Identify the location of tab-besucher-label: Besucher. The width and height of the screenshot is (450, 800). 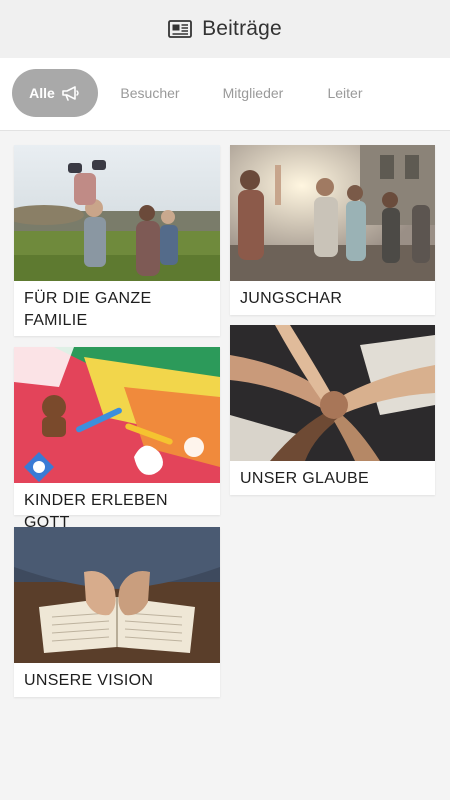
(150, 93).